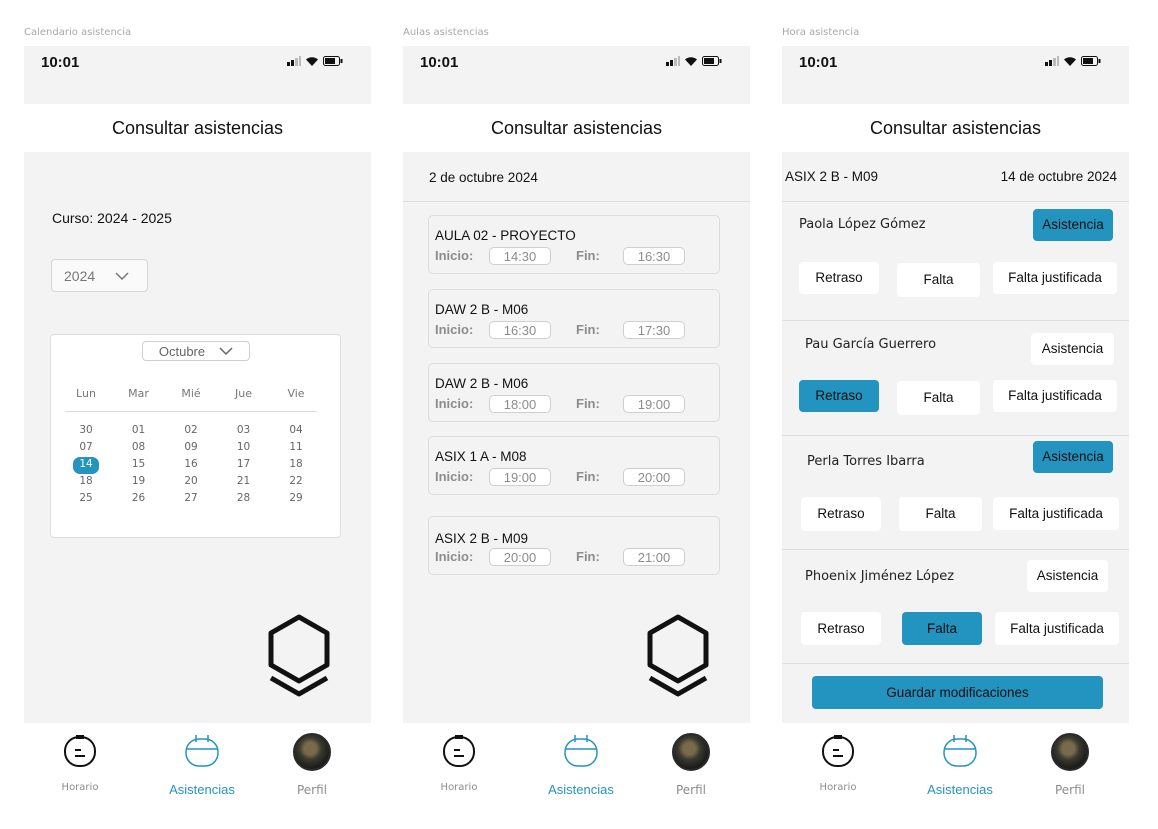 This screenshot has width=1158, height=829. What do you see at coordinates (574, 392) in the screenshot?
I see `session-card: DAW 2 B - M06 Inicio: 18:00 Fin: 19:00` at bounding box center [574, 392].